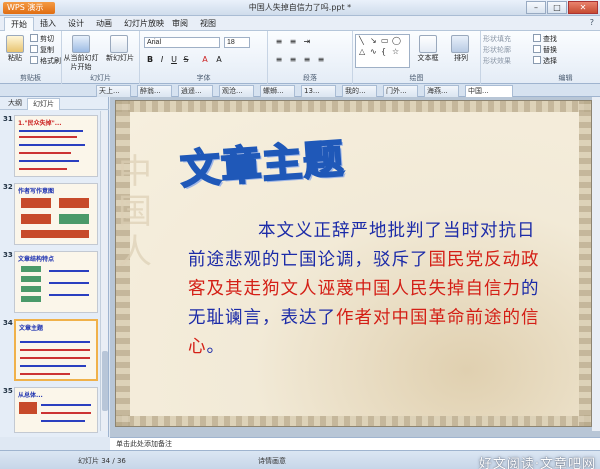 Image resolution: width=600 pixels, height=469 pixels. I want to click on tab-design: 设计, so click(76, 24).